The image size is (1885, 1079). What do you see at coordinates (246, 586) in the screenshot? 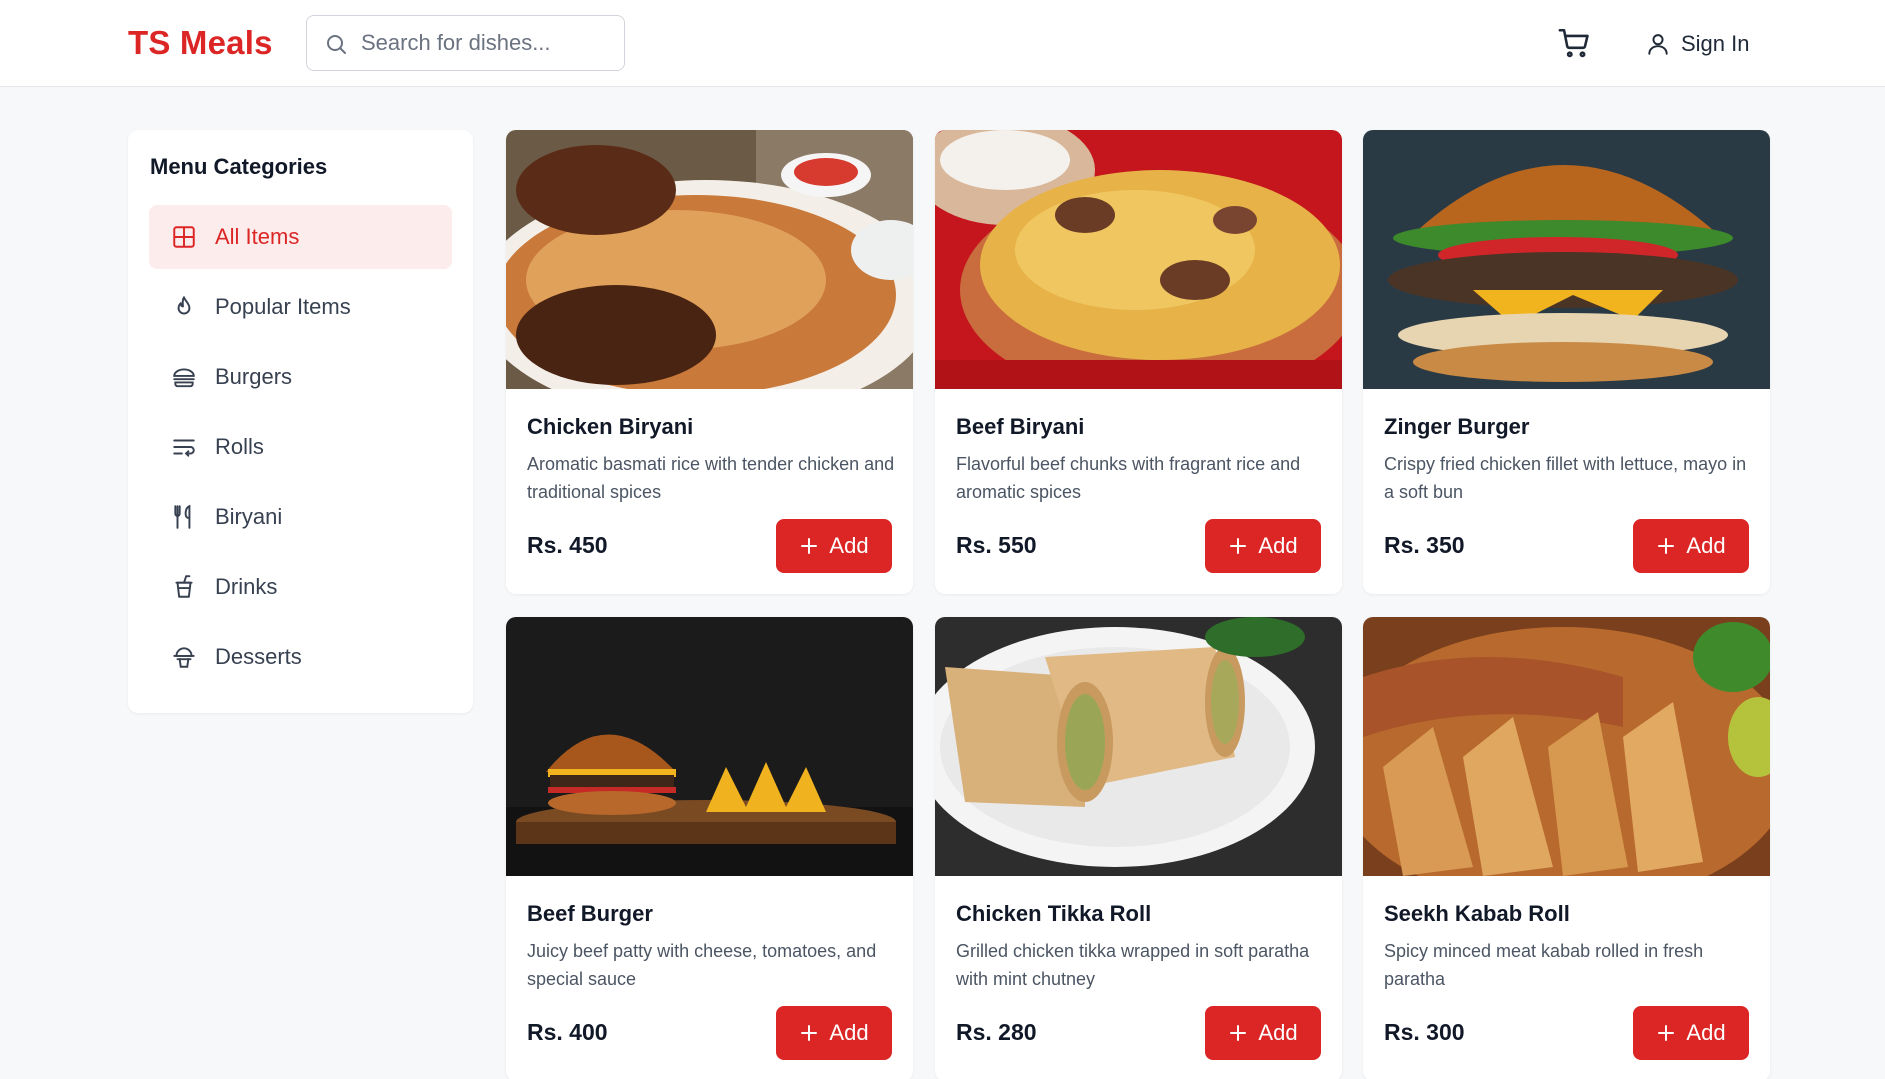
I see `category-label: Drinks` at bounding box center [246, 586].